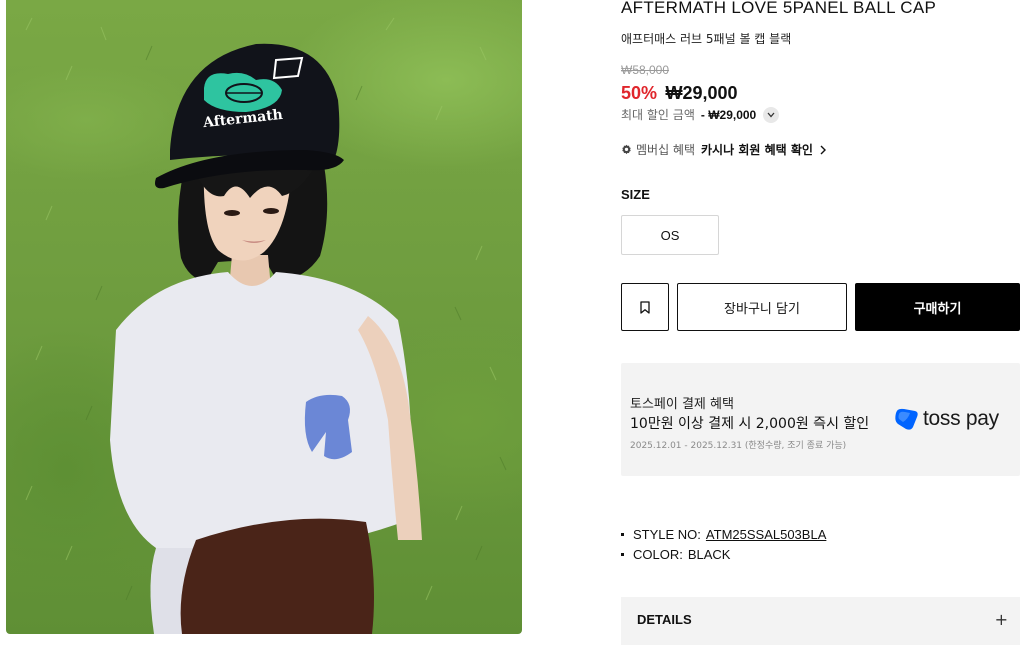 This screenshot has width=1020, height=645. I want to click on membership-benefit-link: 멤버십 혜택 카시나 회원 혜택 확인, so click(724, 149).